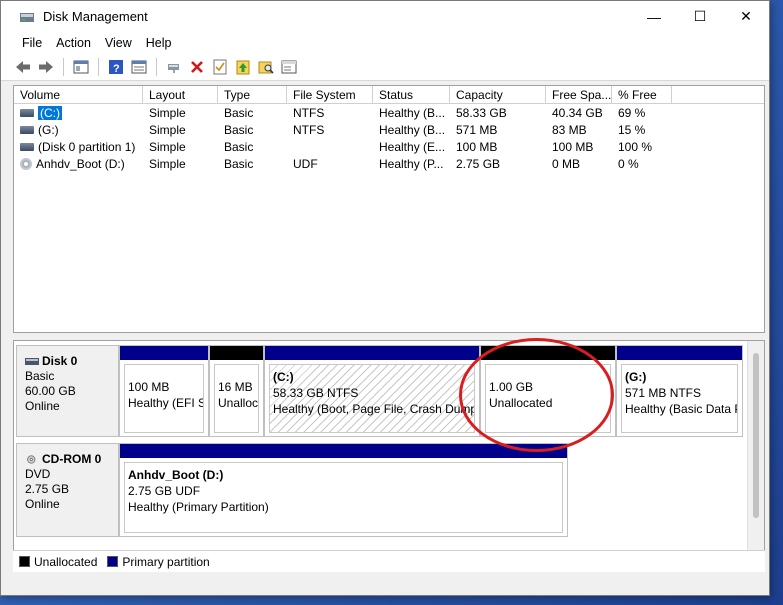 This screenshot has height=605, width=783. I want to click on partition-unallocated: 1.00 GB Unallocated, so click(548, 391).